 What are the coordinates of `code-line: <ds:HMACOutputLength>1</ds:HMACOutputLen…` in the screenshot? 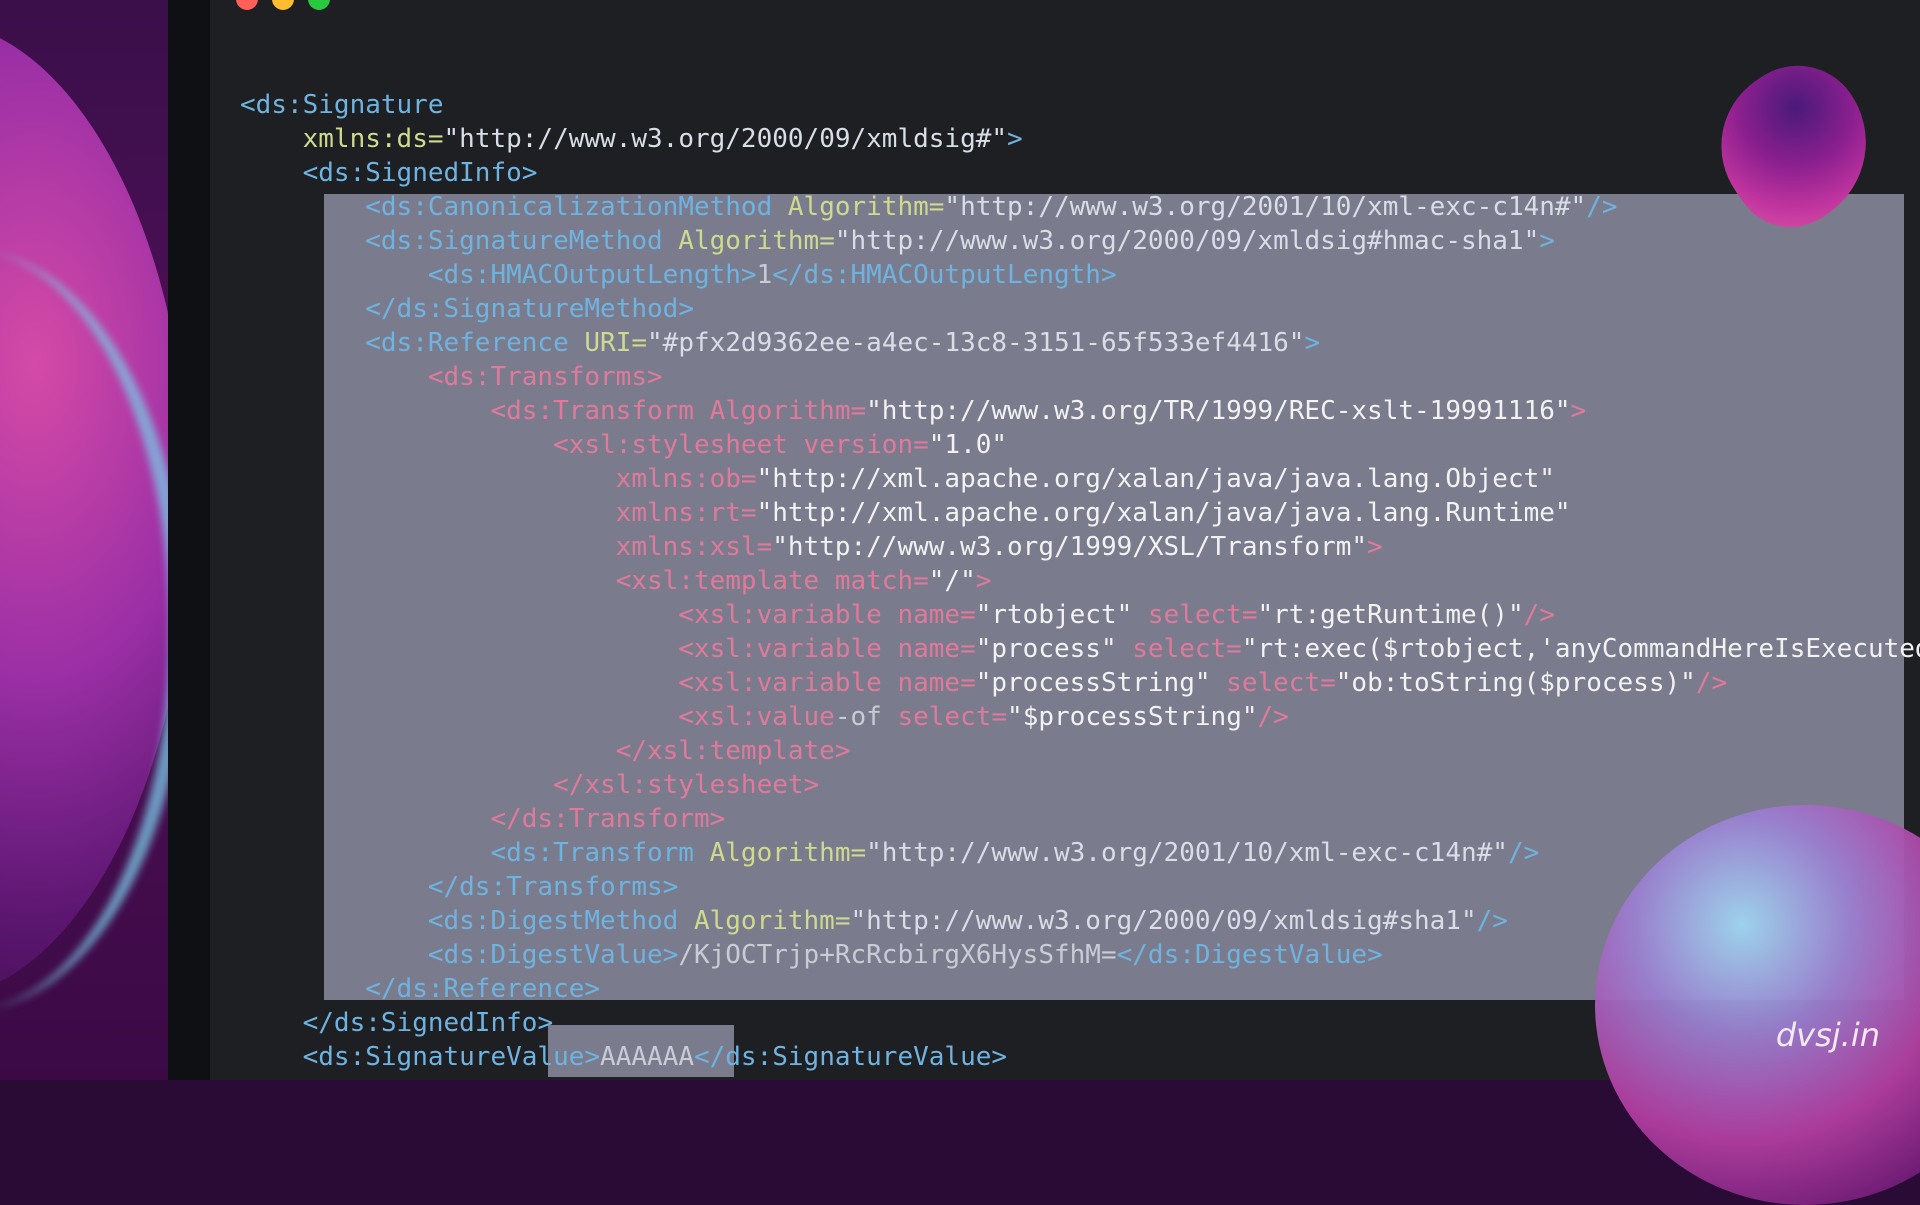 It's located at (772, 275).